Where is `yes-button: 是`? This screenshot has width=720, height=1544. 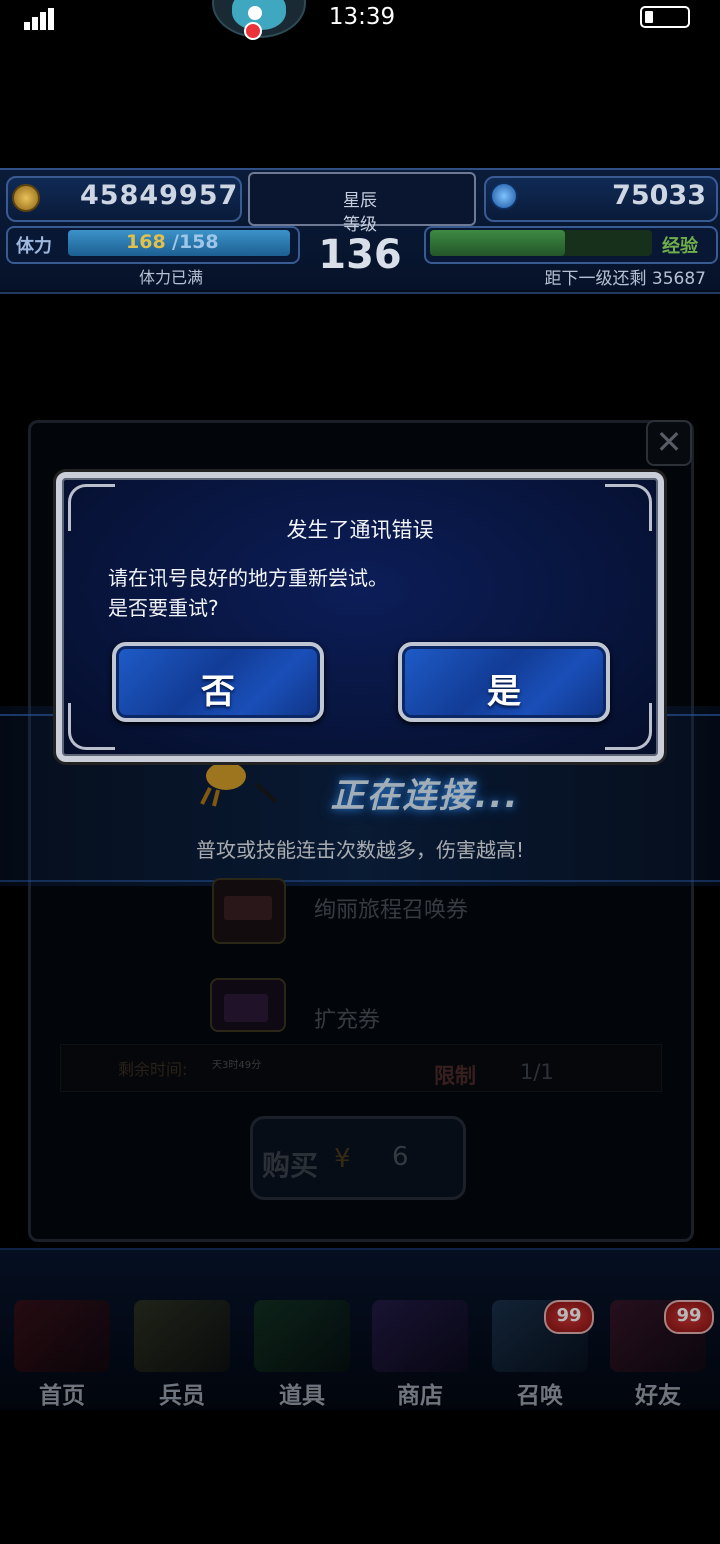
yes-button: 是 is located at coordinates (504, 682).